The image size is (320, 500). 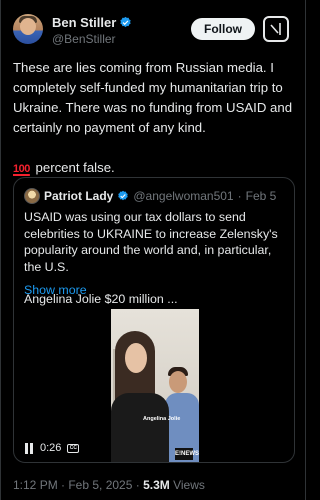 I want to click on quoted-author-avatar, so click(x=32, y=196).